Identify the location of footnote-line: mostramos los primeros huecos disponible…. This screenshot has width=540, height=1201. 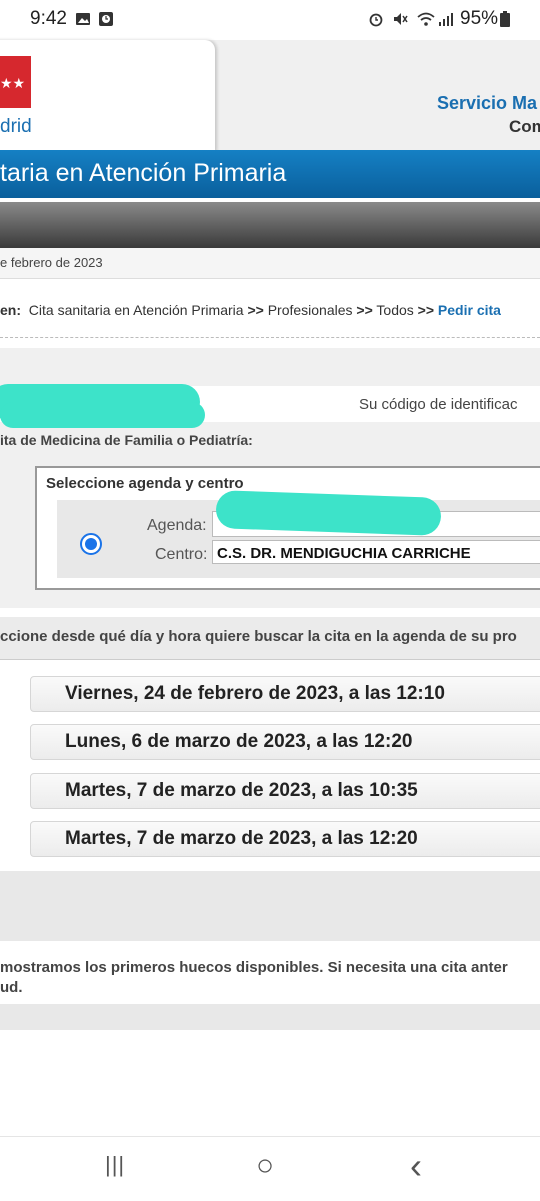
(254, 967).